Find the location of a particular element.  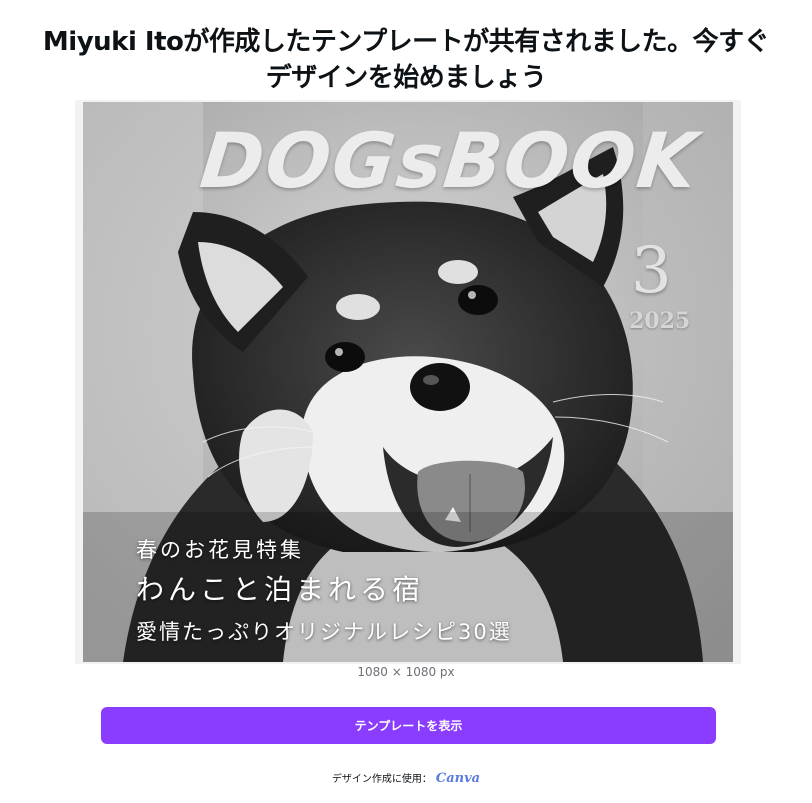

template-dimensions: 1080 × 1080 px is located at coordinates (406, 672).